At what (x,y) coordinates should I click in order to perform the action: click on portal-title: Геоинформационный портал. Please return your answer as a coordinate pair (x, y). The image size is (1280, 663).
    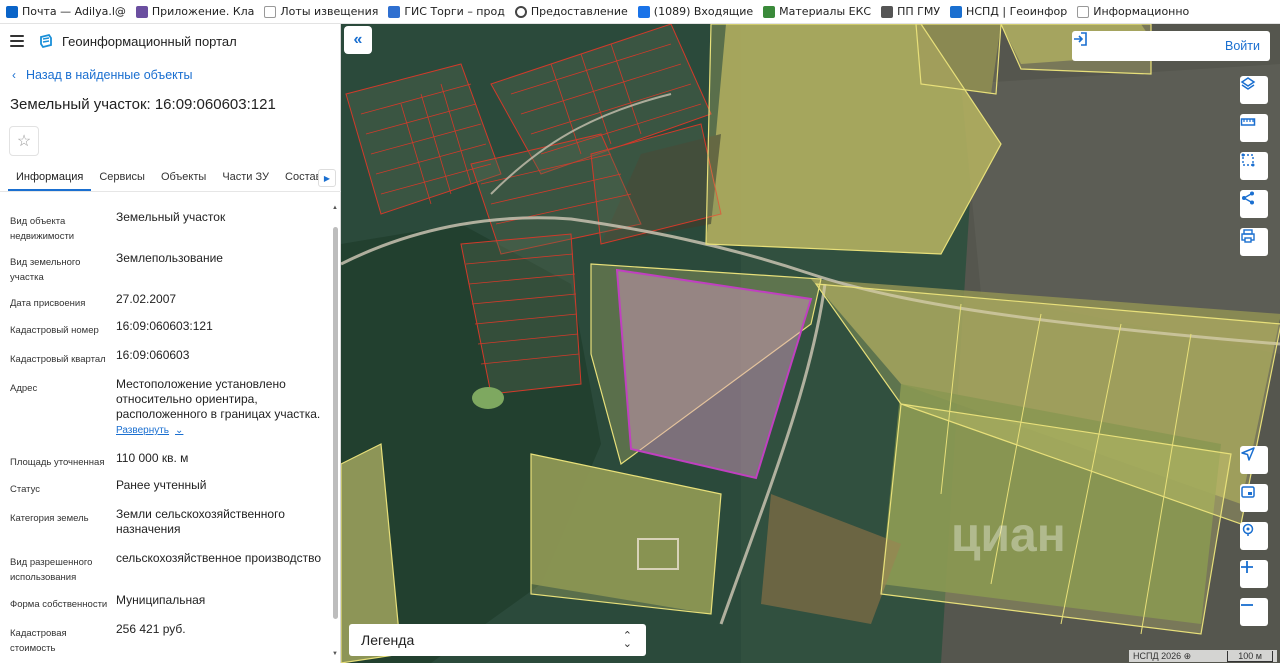
    Looking at the image, I should click on (149, 41).